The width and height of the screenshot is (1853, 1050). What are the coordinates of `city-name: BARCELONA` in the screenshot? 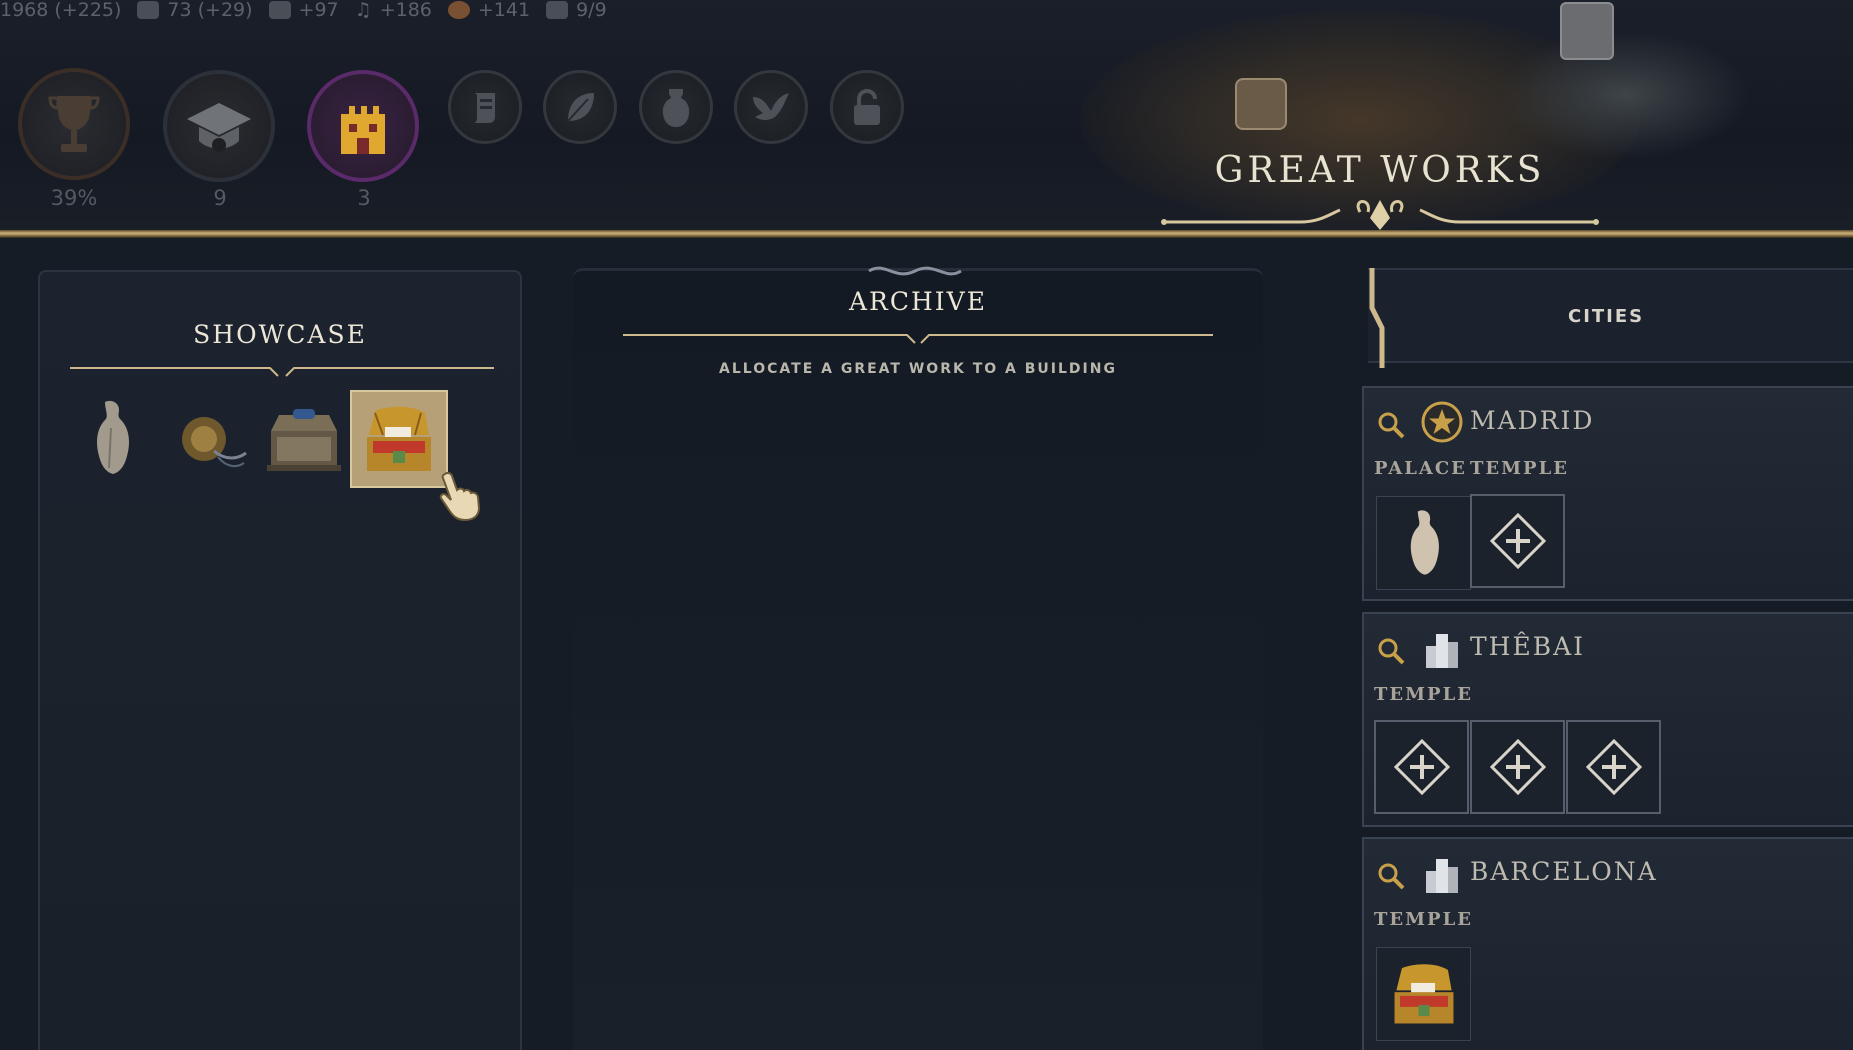 It's located at (1564, 871).